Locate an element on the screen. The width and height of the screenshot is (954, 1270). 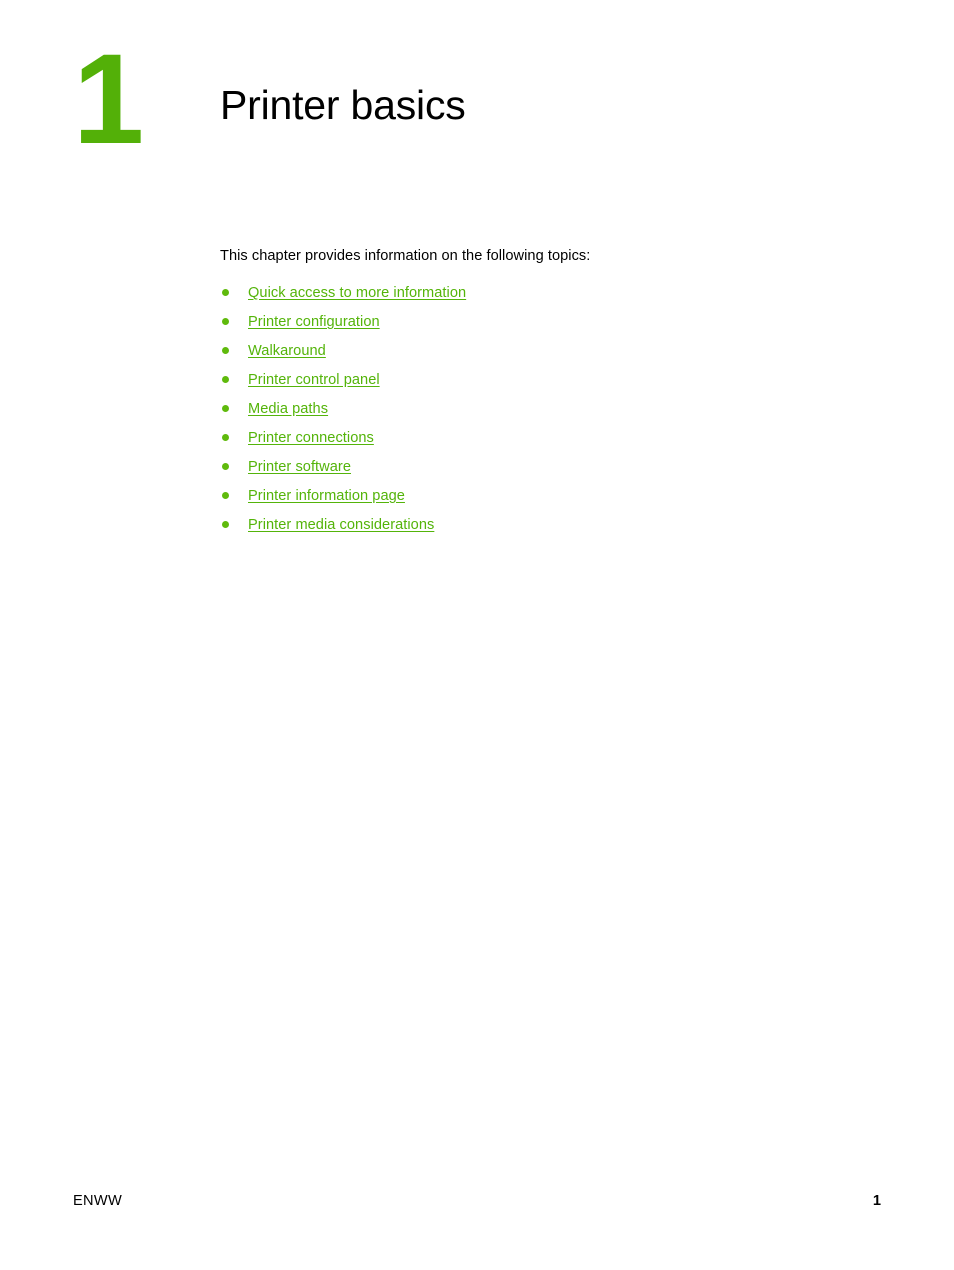
list-item: Media paths is located at coordinates (555, 408).